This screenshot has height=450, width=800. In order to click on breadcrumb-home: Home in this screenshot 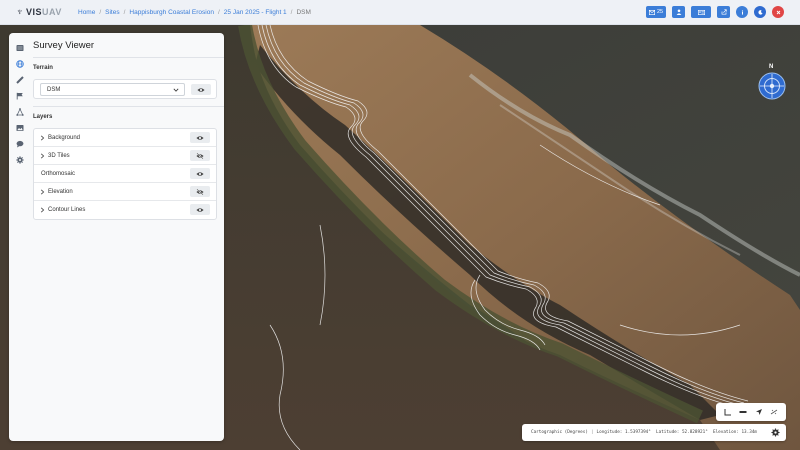, I will do `click(86, 12)`.